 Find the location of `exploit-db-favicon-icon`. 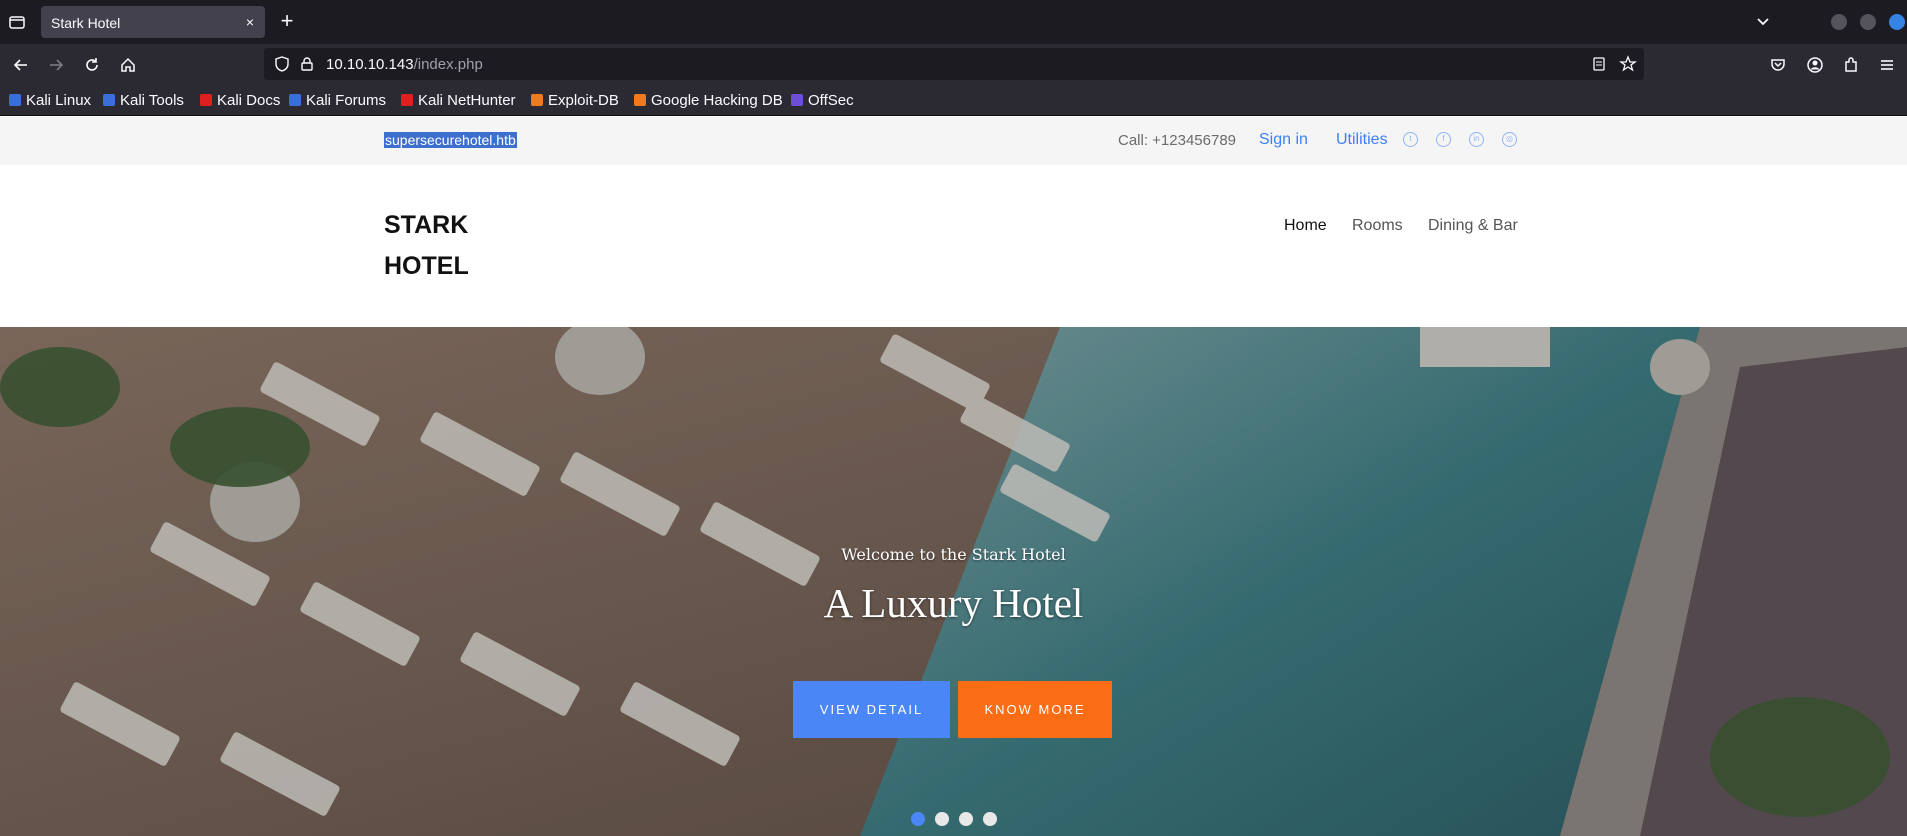

exploit-db-favicon-icon is located at coordinates (537, 100).